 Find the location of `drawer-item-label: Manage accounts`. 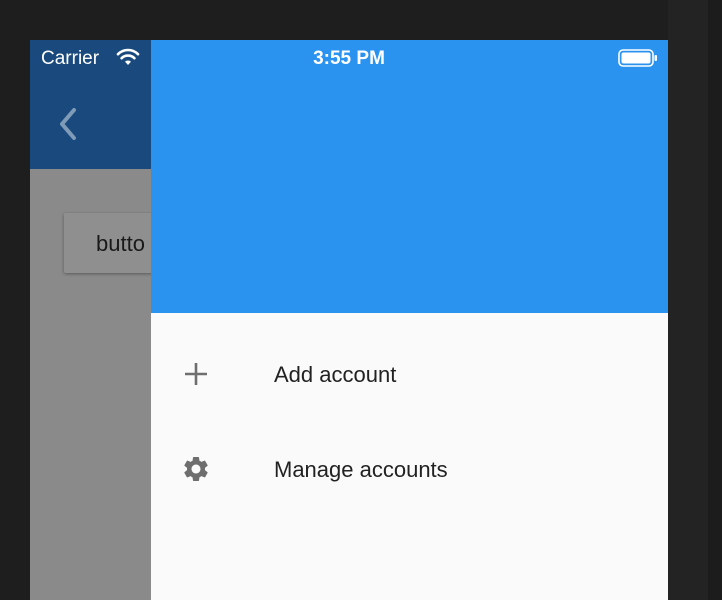

drawer-item-label: Manage accounts is located at coordinates (361, 469).